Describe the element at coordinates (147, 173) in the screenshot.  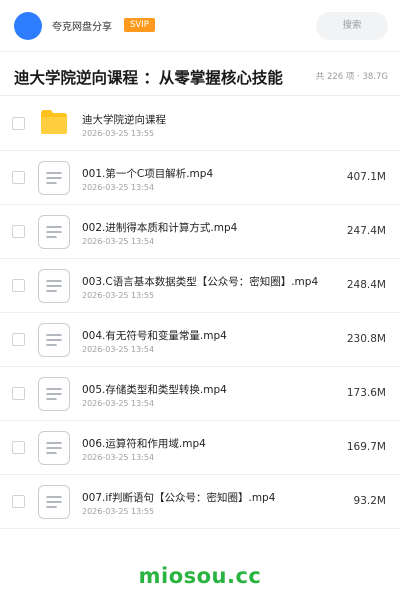
I see `item-name: 001.第一个C项目解析.mp4` at that location.